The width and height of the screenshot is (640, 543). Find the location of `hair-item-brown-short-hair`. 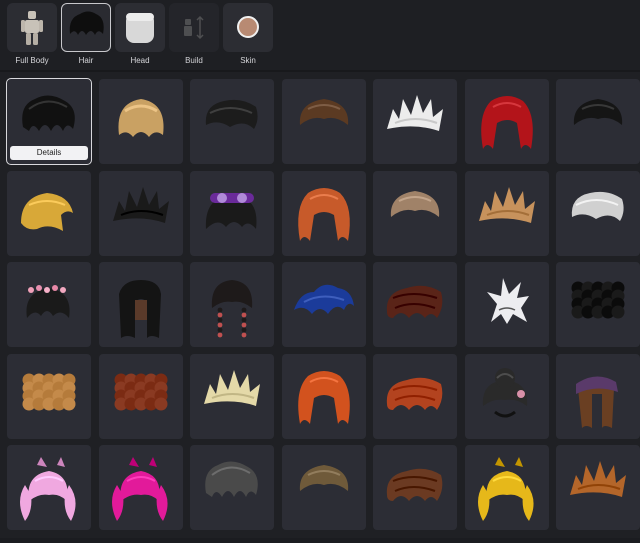

hair-item-brown-short-hair is located at coordinates (323, 121).